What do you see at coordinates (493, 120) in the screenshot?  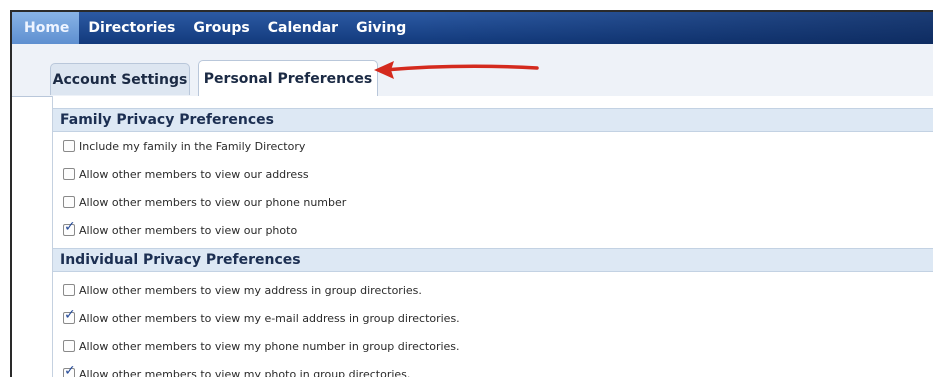 I see `family-privacy-header: Family Privacy Preferences` at bounding box center [493, 120].